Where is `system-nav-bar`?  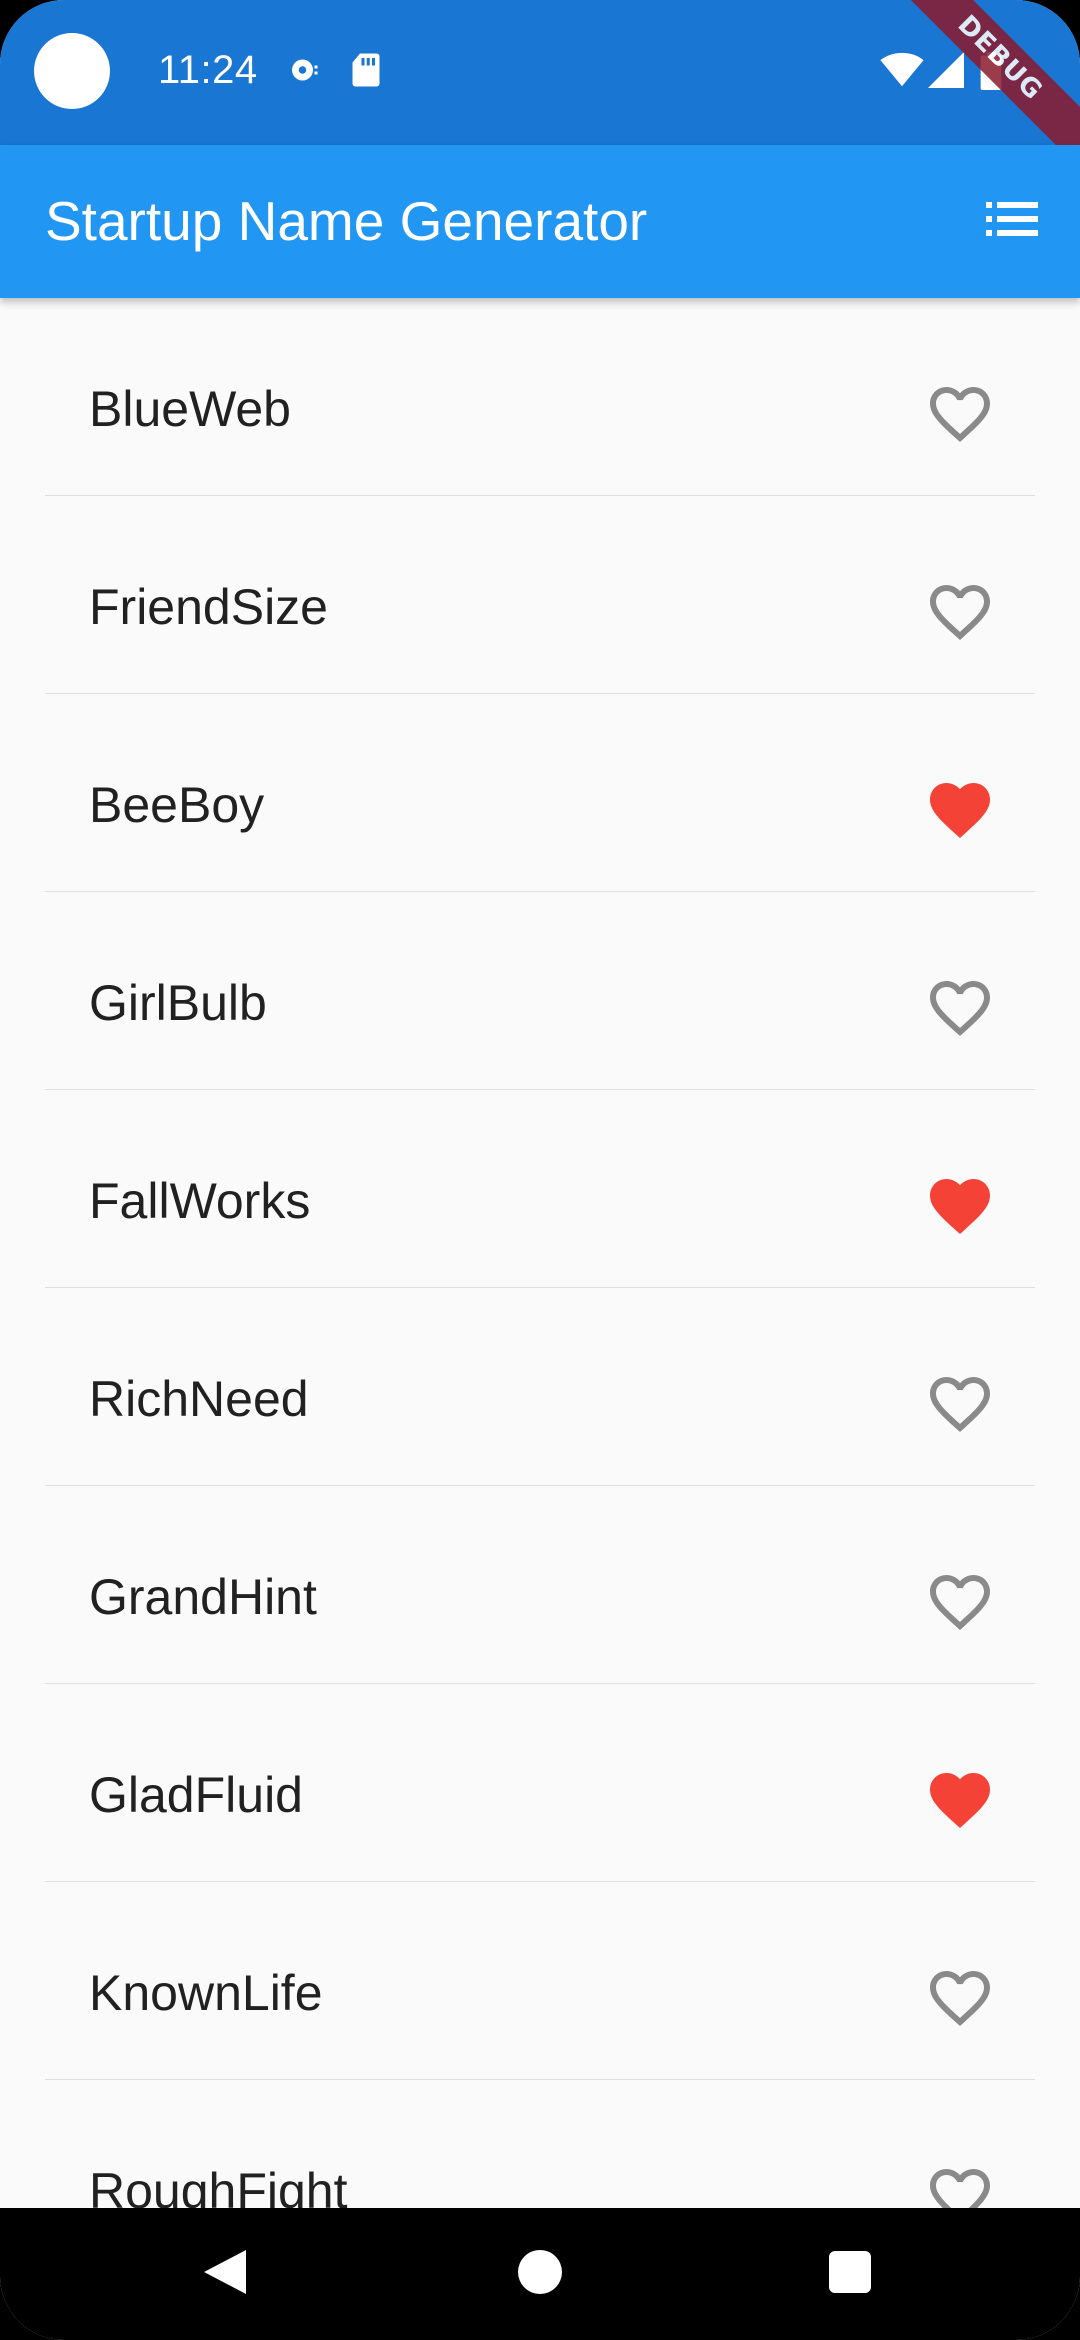
system-nav-bar is located at coordinates (540, 2274).